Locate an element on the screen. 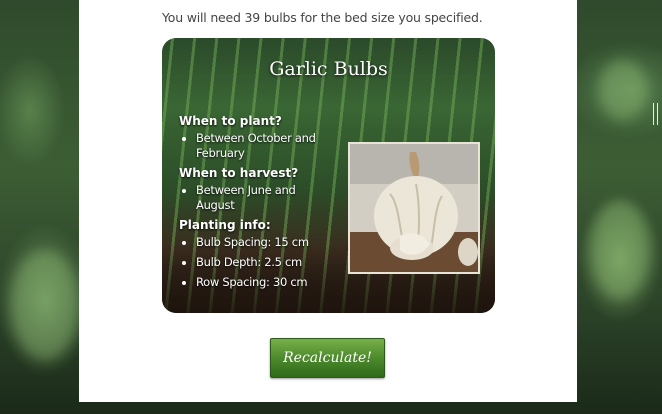 This screenshot has height=414, width=662. when-to-plant-heading: When to plant? is located at coordinates (230, 121).